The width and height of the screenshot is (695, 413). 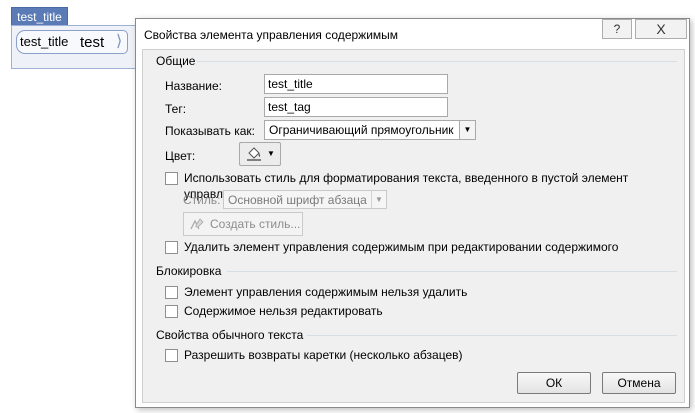 I want to click on tag-input, so click(x=356, y=107).